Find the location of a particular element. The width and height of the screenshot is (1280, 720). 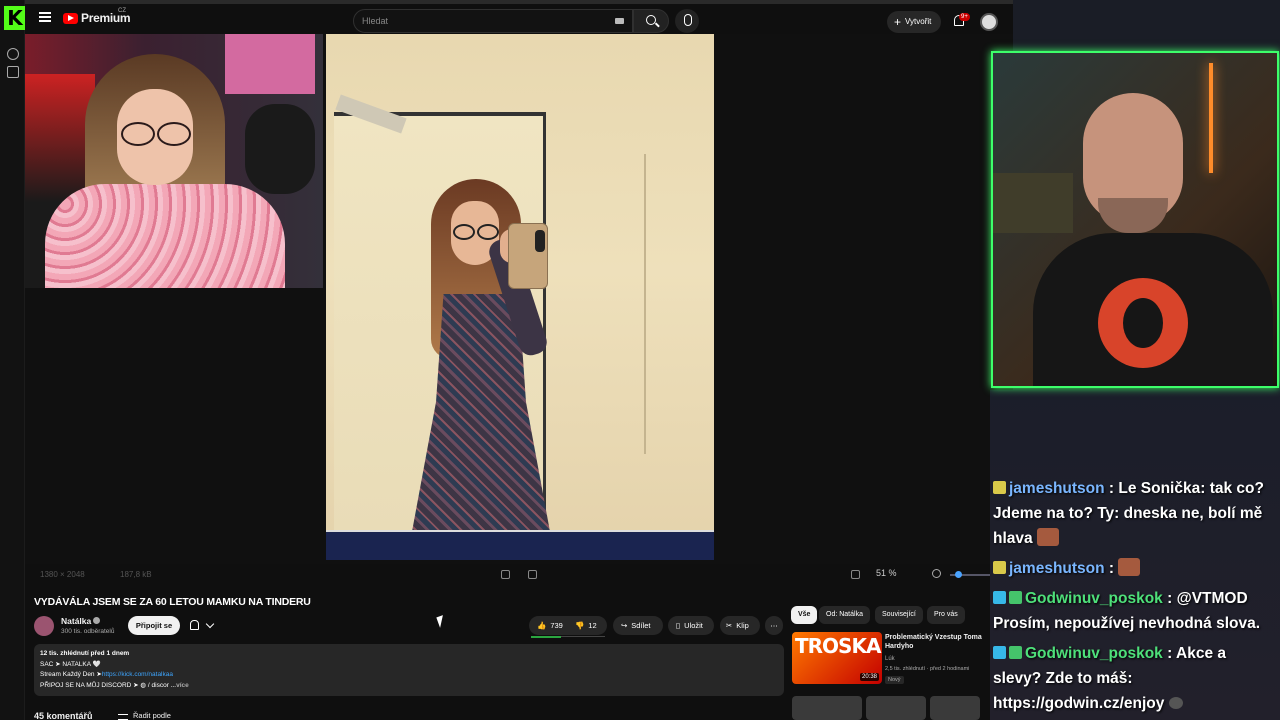

microphone is located at coordinates (280, 149).